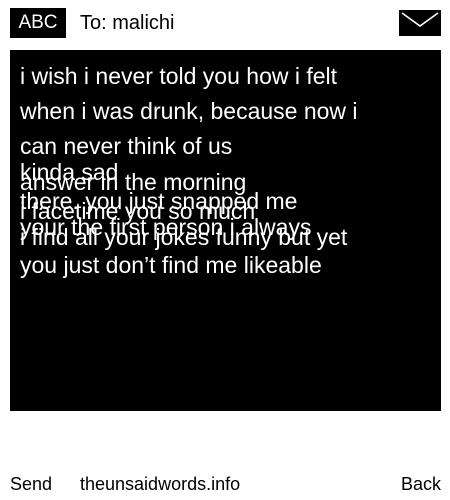 The width and height of the screenshot is (450, 500). Describe the element at coordinates (127, 23) in the screenshot. I see `recipient-line: To: malichi` at that location.